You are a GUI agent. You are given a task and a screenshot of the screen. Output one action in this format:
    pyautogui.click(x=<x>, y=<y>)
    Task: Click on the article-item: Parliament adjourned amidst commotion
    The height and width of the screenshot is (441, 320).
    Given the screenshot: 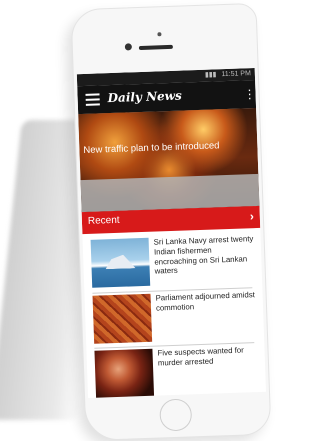 What is the action you would take?
    pyautogui.click(x=175, y=317)
    